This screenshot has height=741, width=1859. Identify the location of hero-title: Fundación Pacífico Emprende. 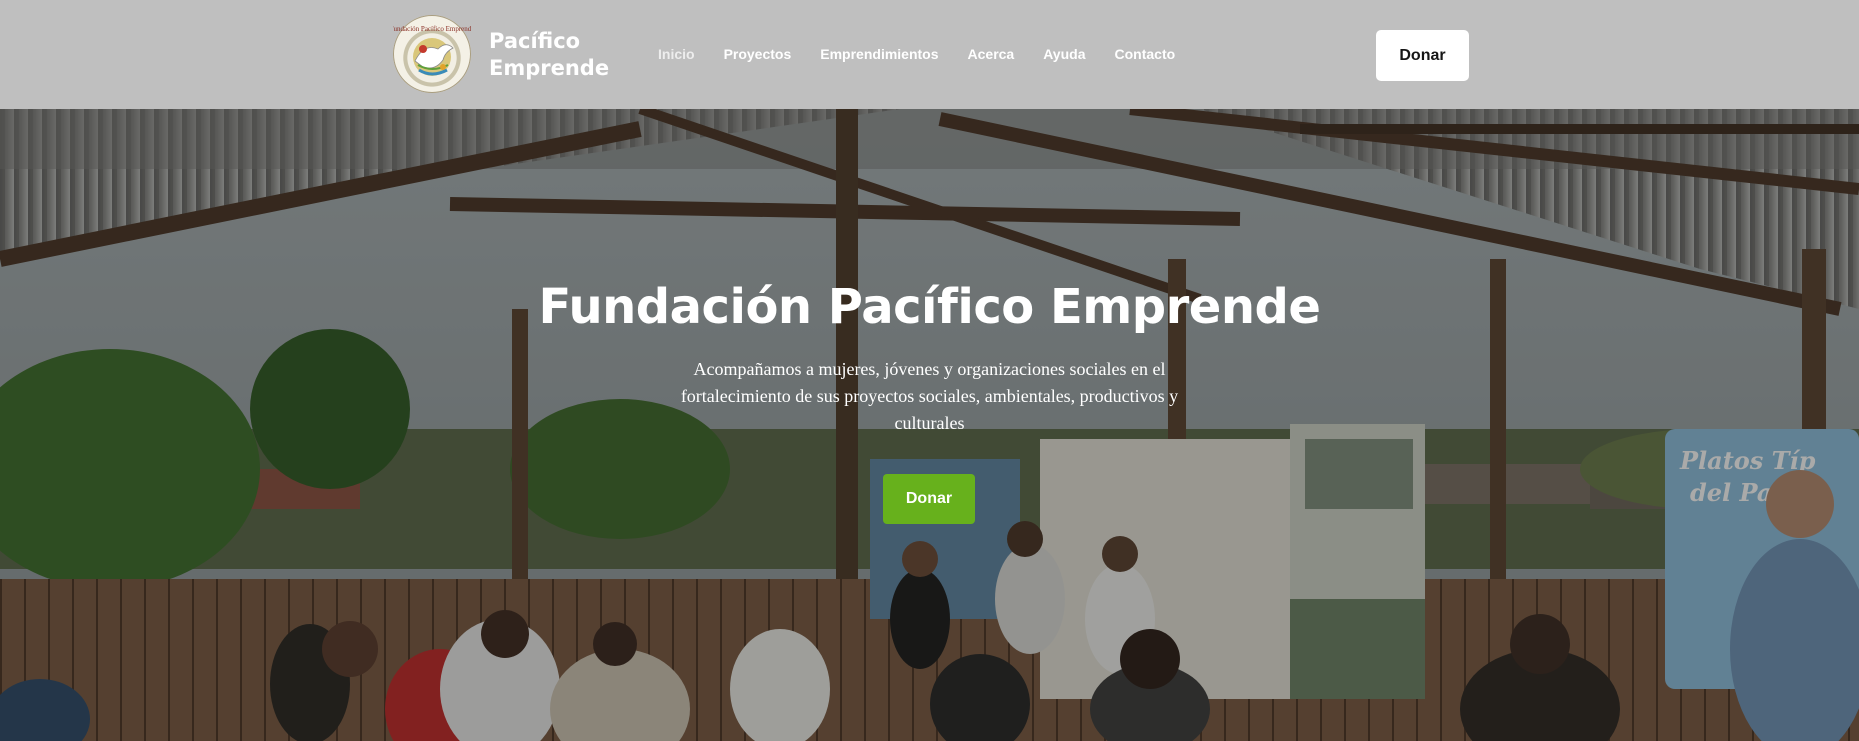
(929, 307).